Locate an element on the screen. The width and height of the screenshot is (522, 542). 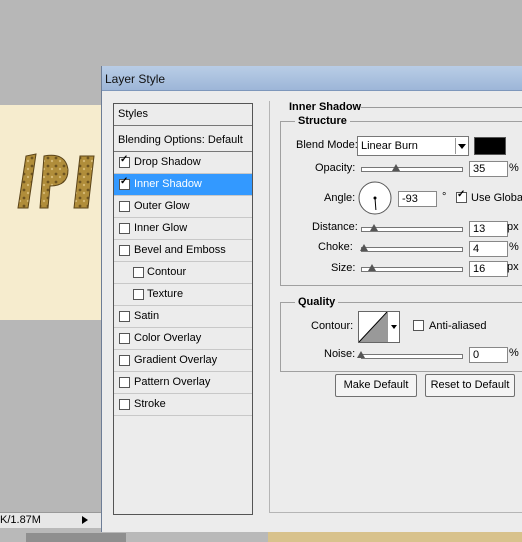
opacity-slider-handle is located at coordinates (396, 167).